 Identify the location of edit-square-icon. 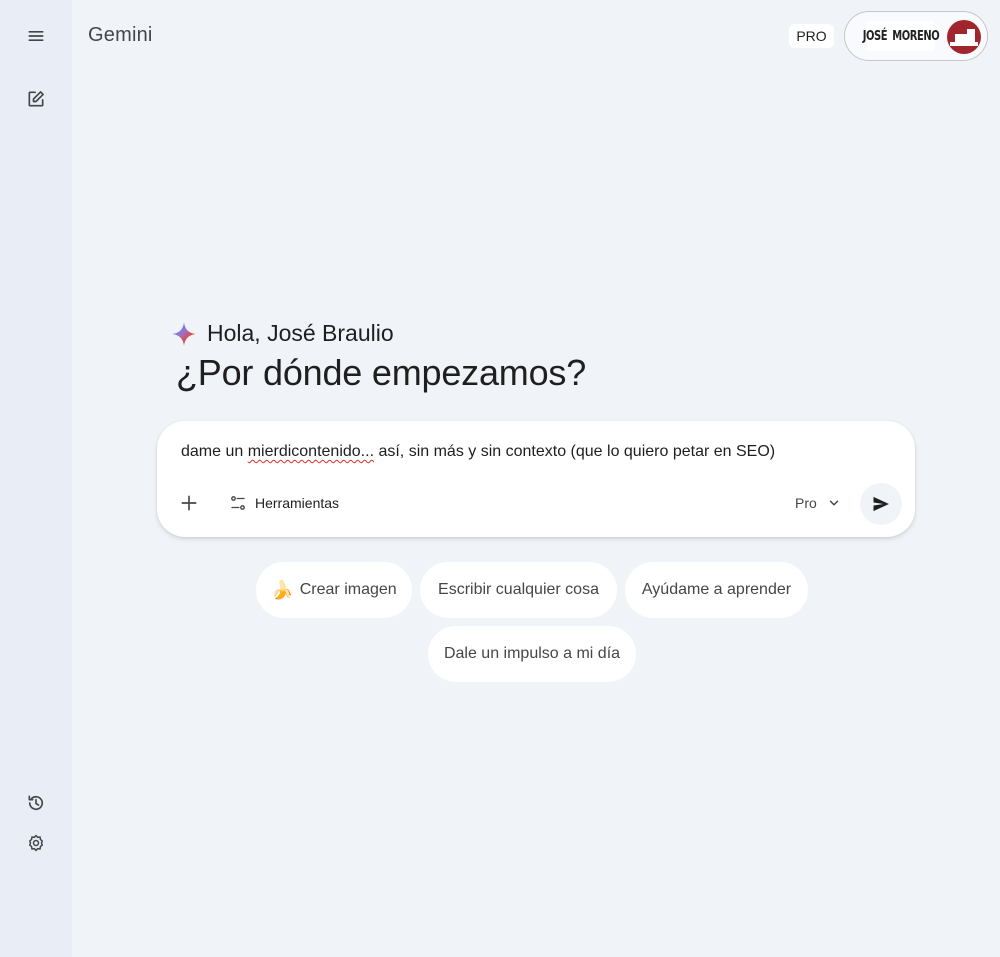
(36, 99).